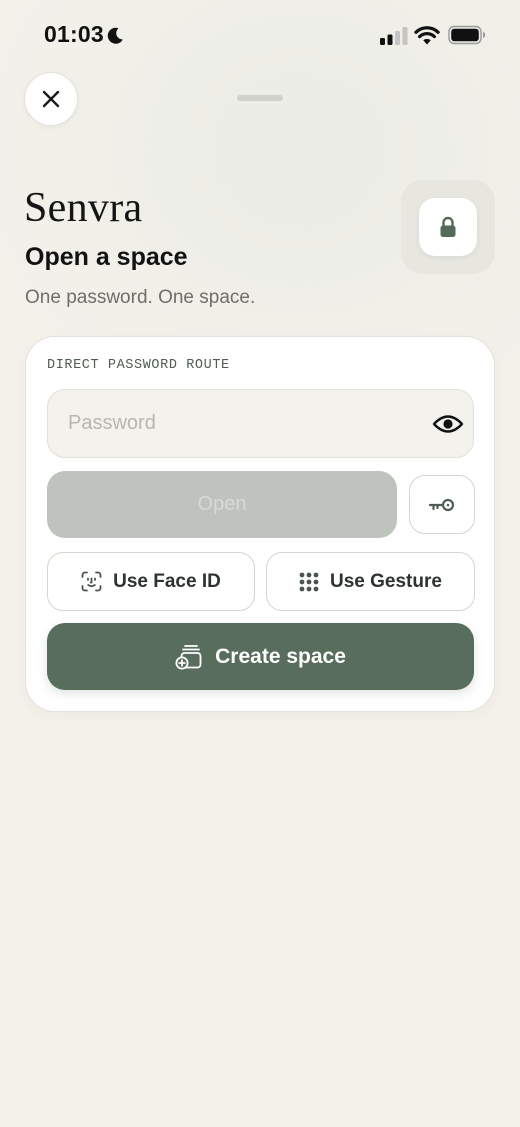  I want to click on password-input, so click(238, 423).